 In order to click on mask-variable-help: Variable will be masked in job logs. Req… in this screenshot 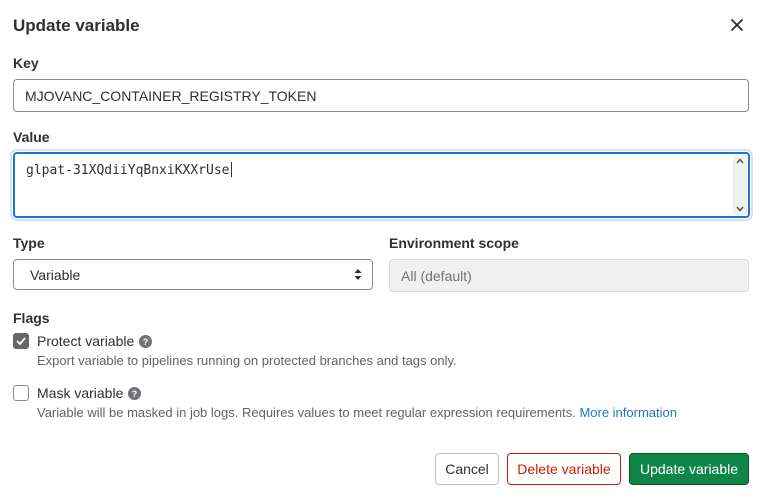, I will do `click(357, 412)`.